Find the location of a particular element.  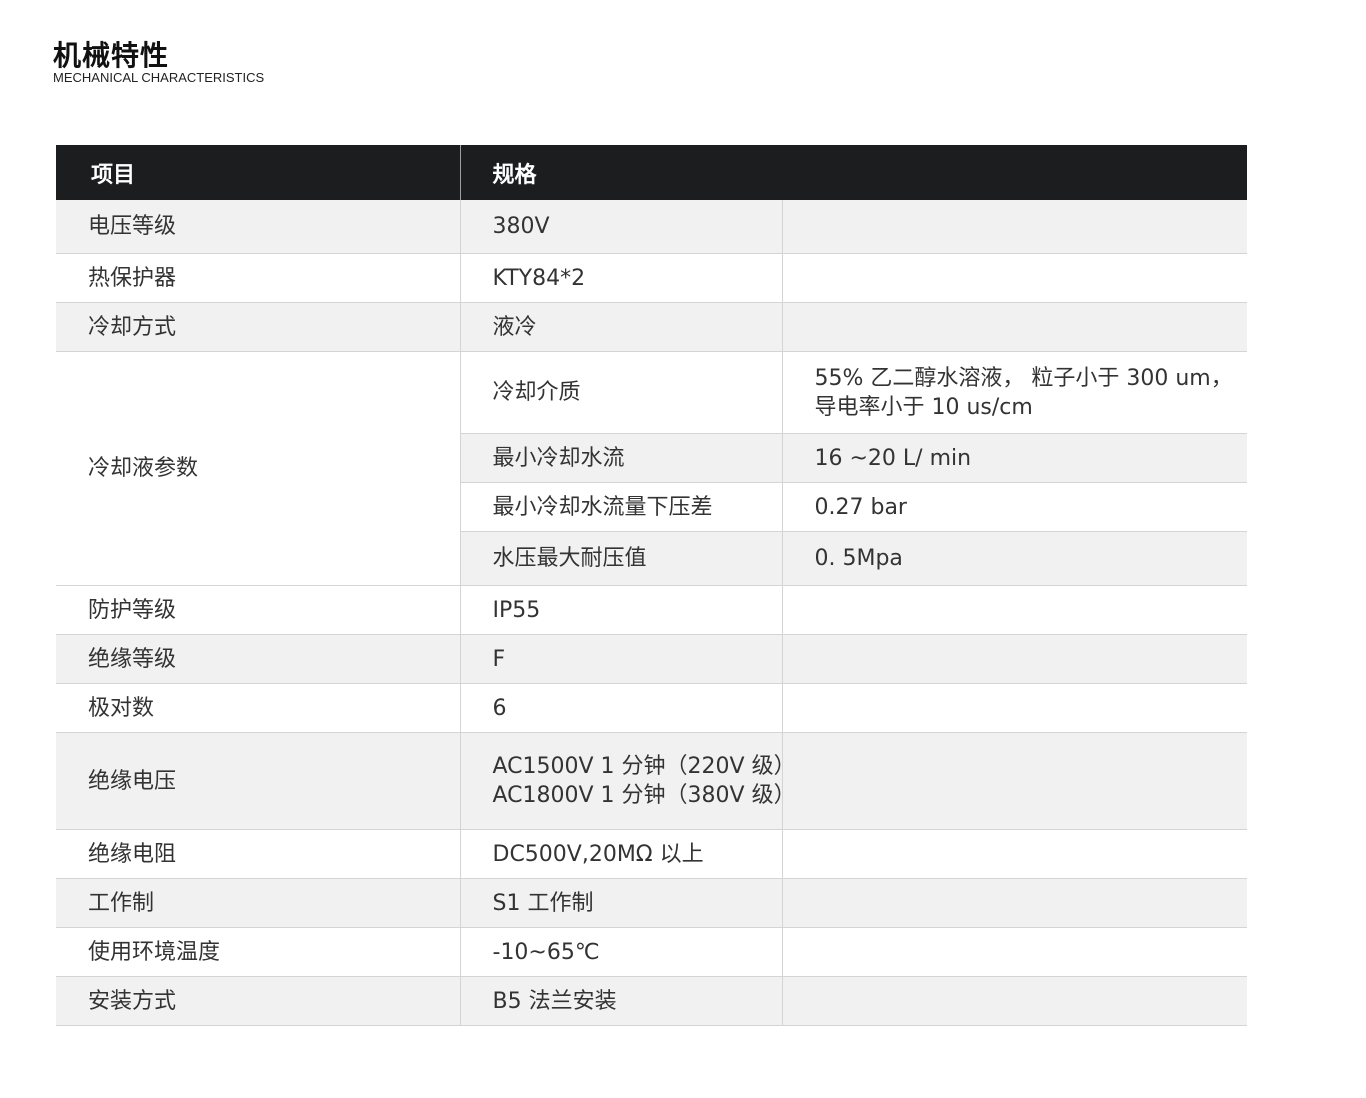

row-label: 防护等级 is located at coordinates (258, 610).